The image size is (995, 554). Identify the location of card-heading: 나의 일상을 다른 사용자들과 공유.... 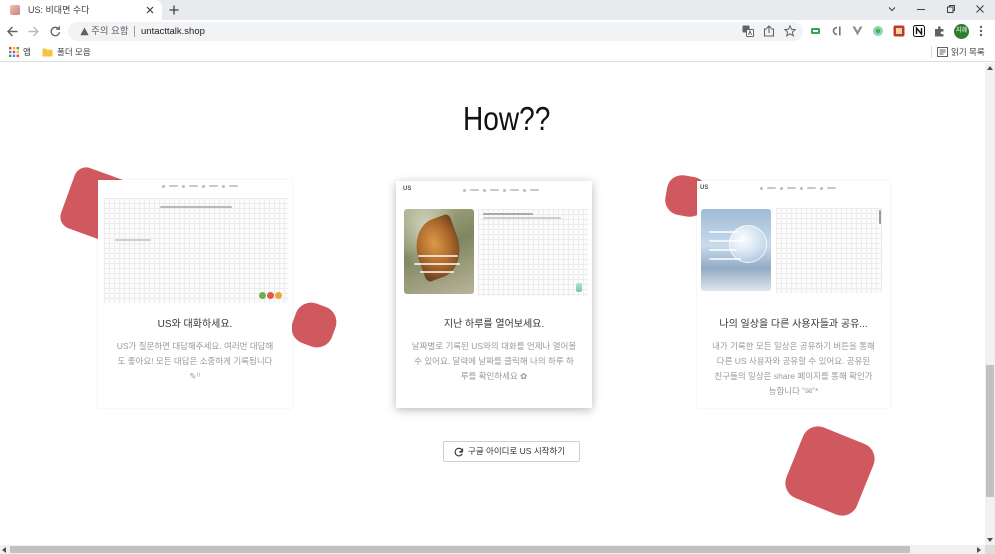
(793, 324).